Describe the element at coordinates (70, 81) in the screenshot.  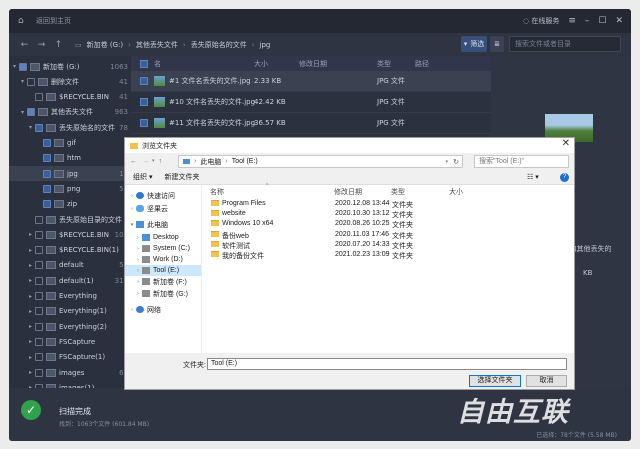
I see `tree-item: ▾ 删除文件 41` at that location.